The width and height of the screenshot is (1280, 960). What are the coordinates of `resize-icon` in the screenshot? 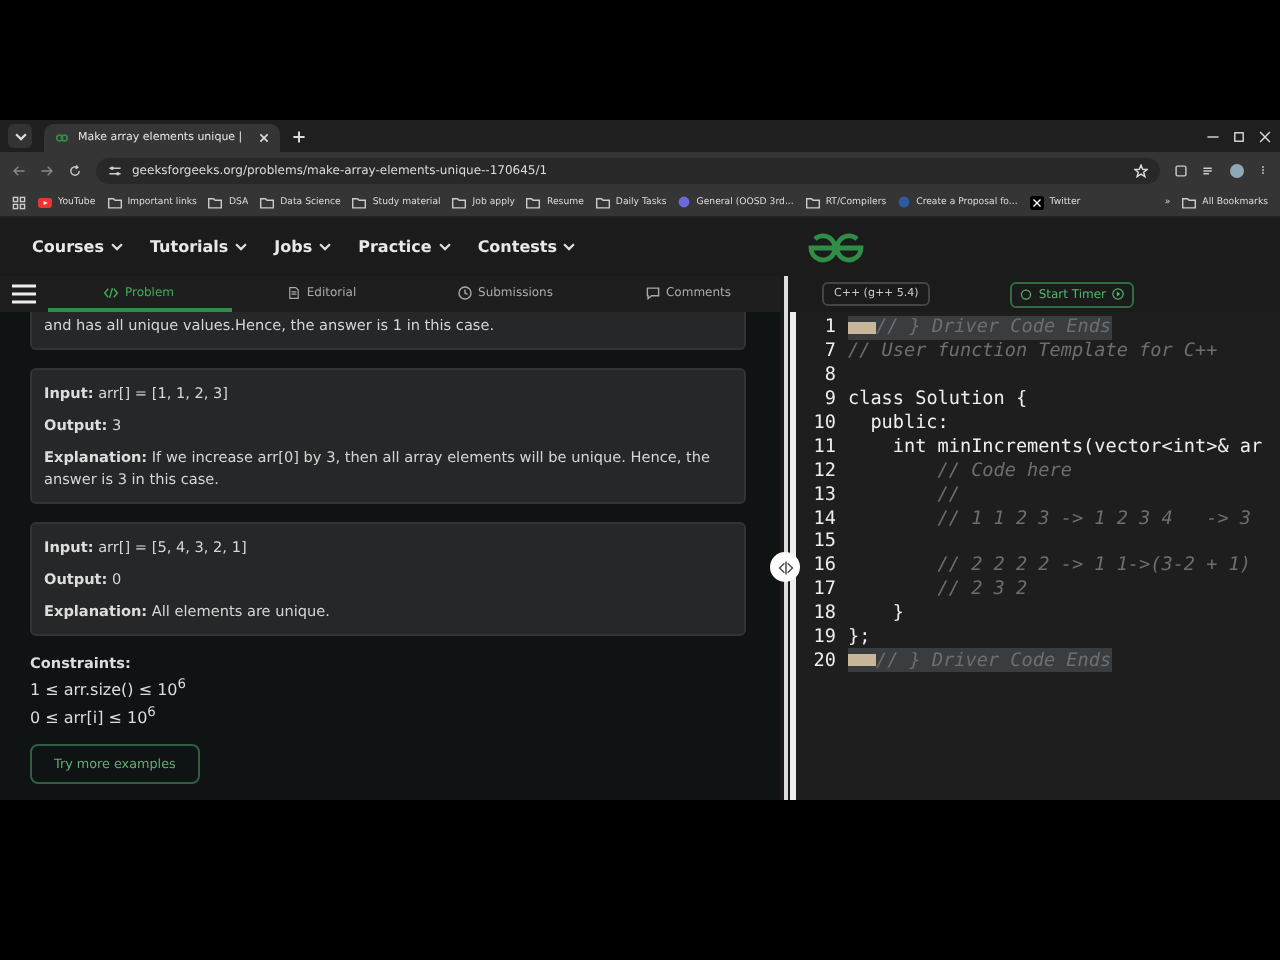 It's located at (785, 567).